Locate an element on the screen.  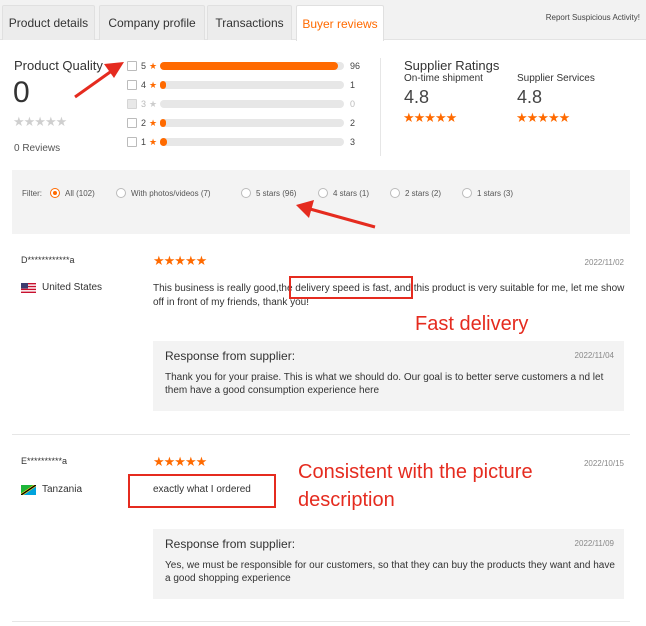
supplier-services-label: Supplier Services is located at coordinates (556, 78).